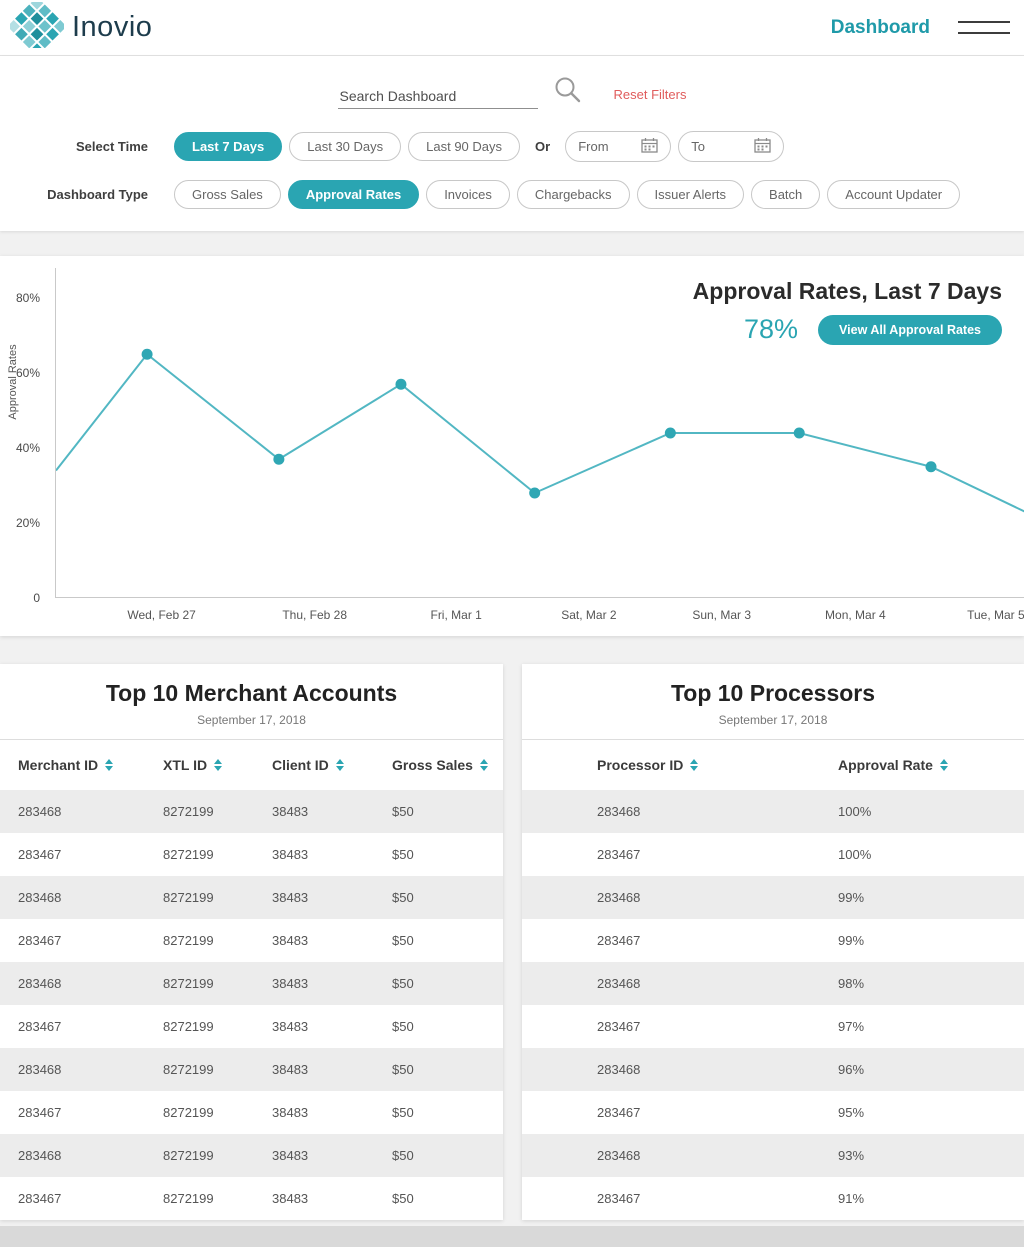  Describe the element at coordinates (512, 1236) in the screenshot. I see `footer-bar` at that location.